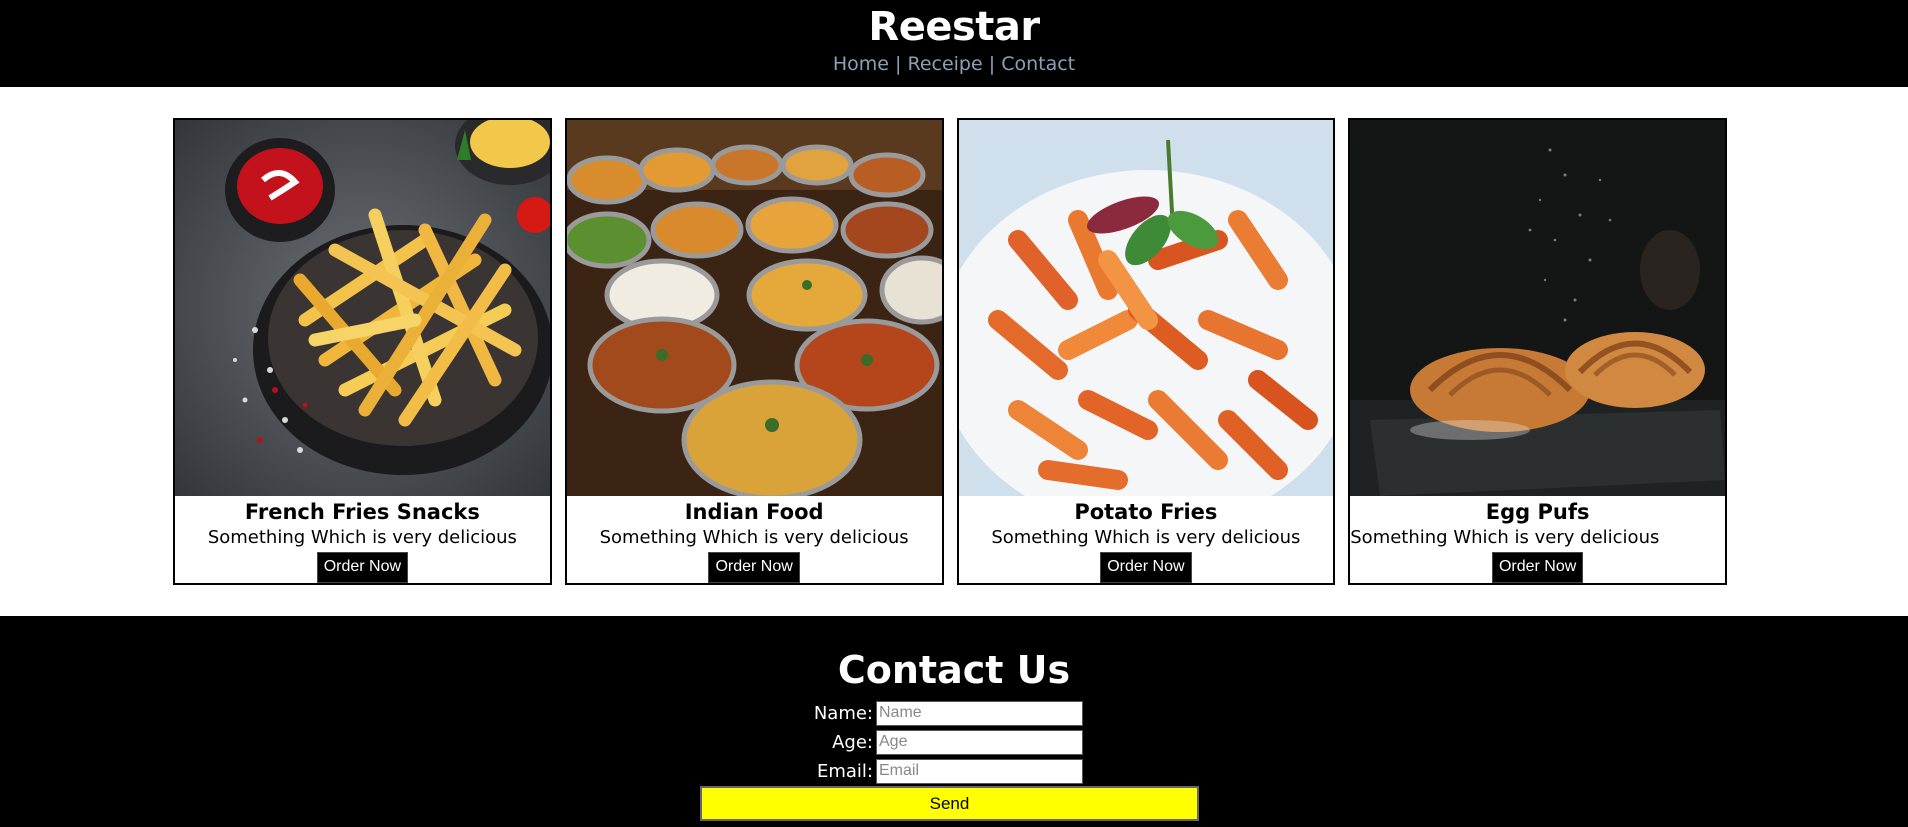  Describe the element at coordinates (861, 64) in the screenshot. I see `nav-home-link: Home` at that location.